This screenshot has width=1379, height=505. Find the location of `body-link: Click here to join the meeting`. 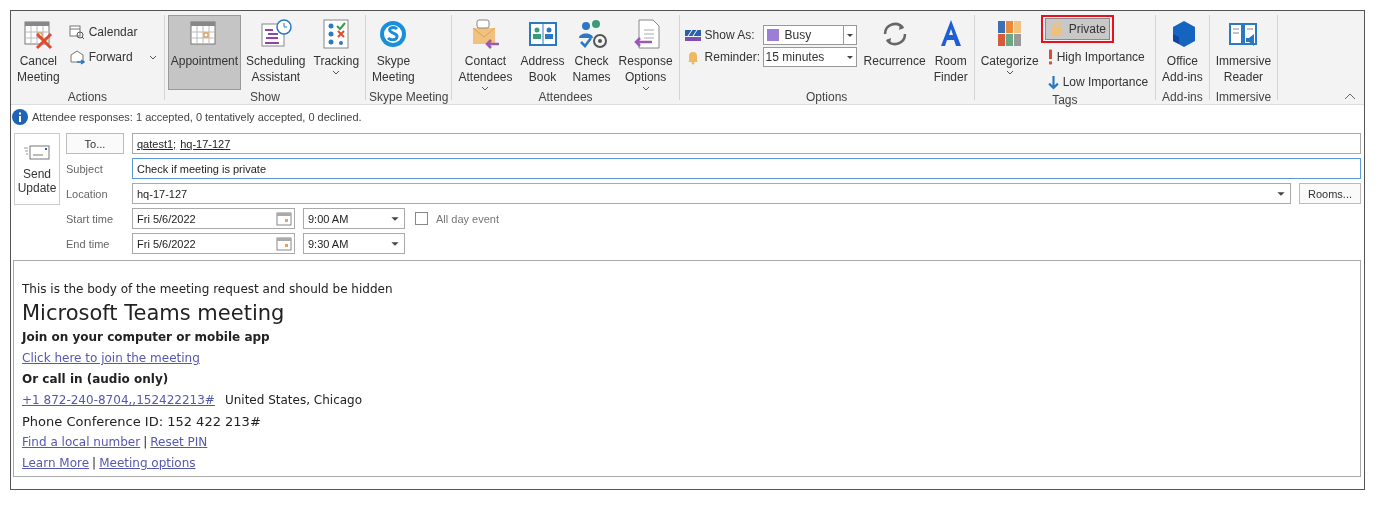

body-link: Click here to join the meeting is located at coordinates (111, 358).